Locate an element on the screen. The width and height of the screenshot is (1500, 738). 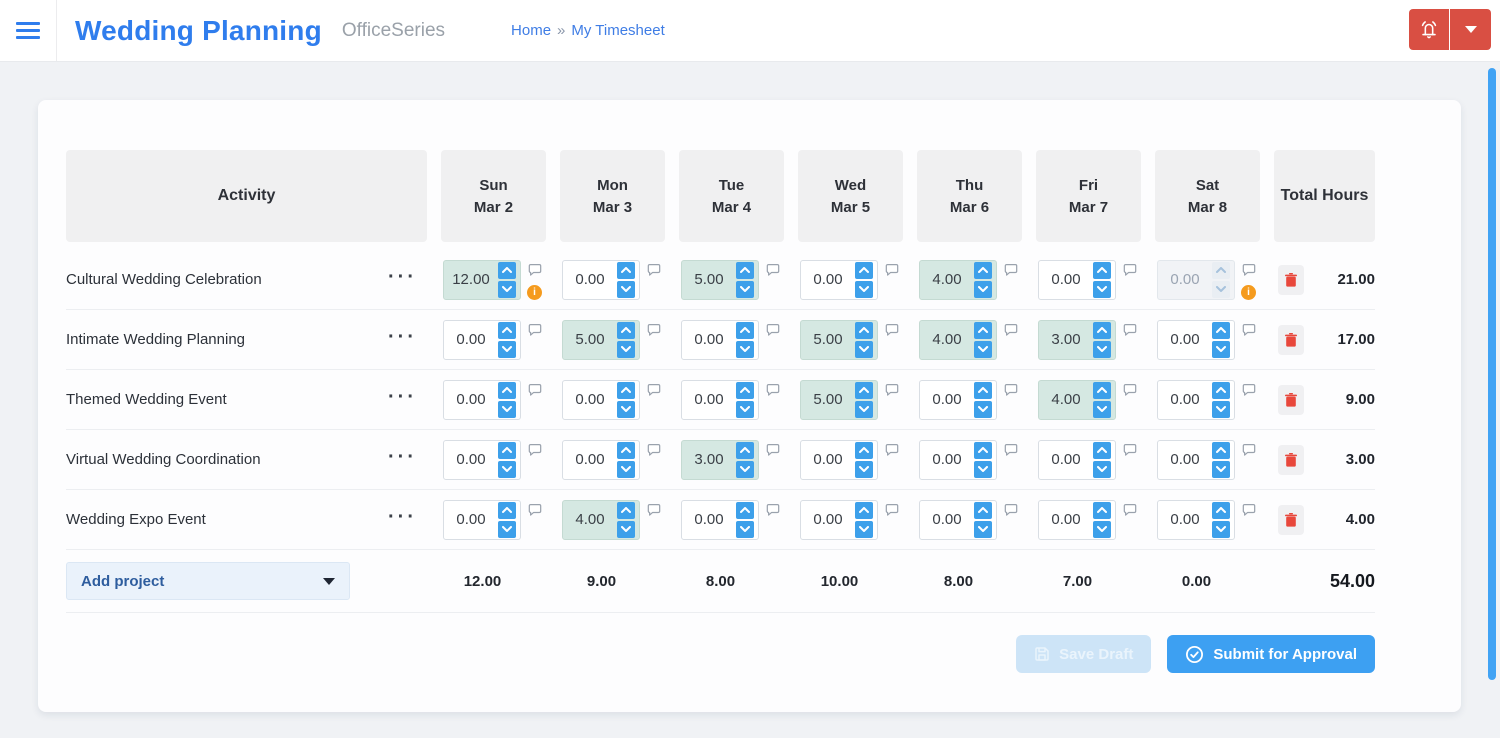
hours-input: 3.00 is located at coordinates (1077, 339).